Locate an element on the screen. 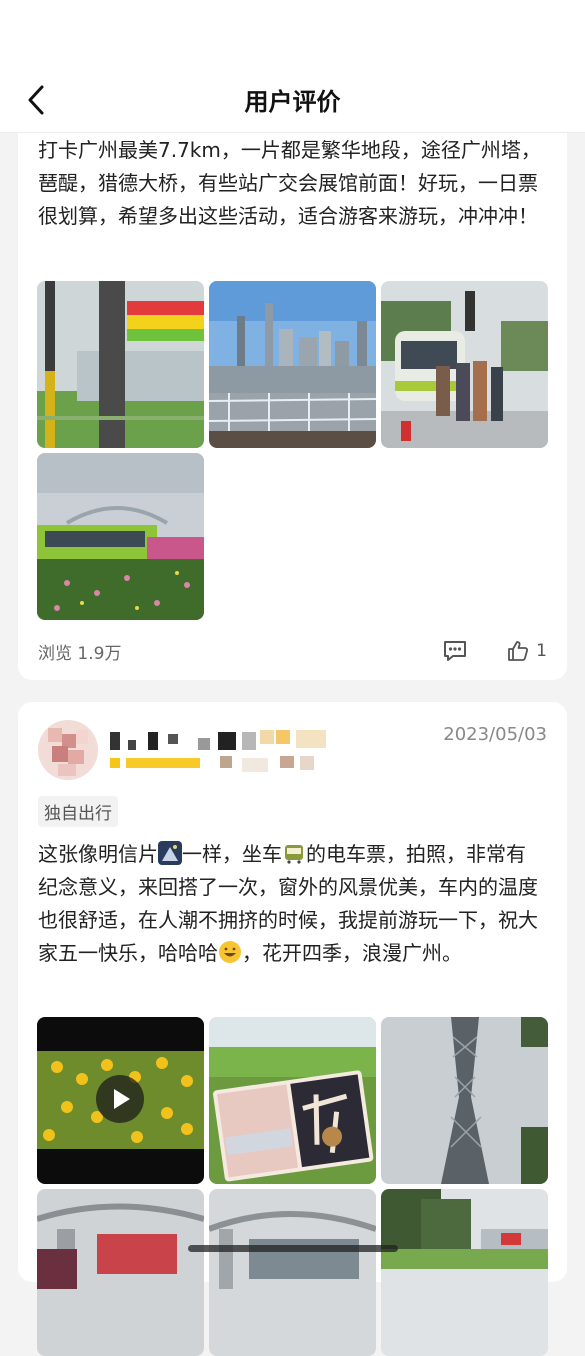 The image size is (585, 1356). comment-icon is located at coordinates (455, 651).